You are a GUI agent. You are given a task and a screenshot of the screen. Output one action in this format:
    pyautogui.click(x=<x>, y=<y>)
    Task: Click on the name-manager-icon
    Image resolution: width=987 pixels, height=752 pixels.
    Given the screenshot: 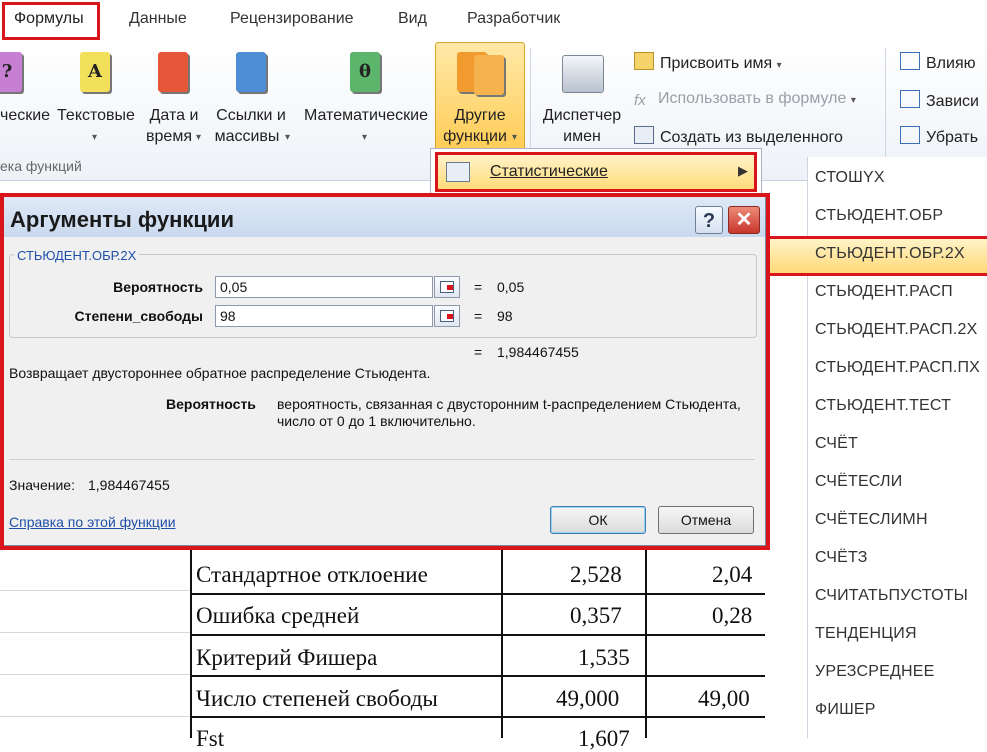 What is the action you would take?
    pyautogui.click(x=583, y=74)
    